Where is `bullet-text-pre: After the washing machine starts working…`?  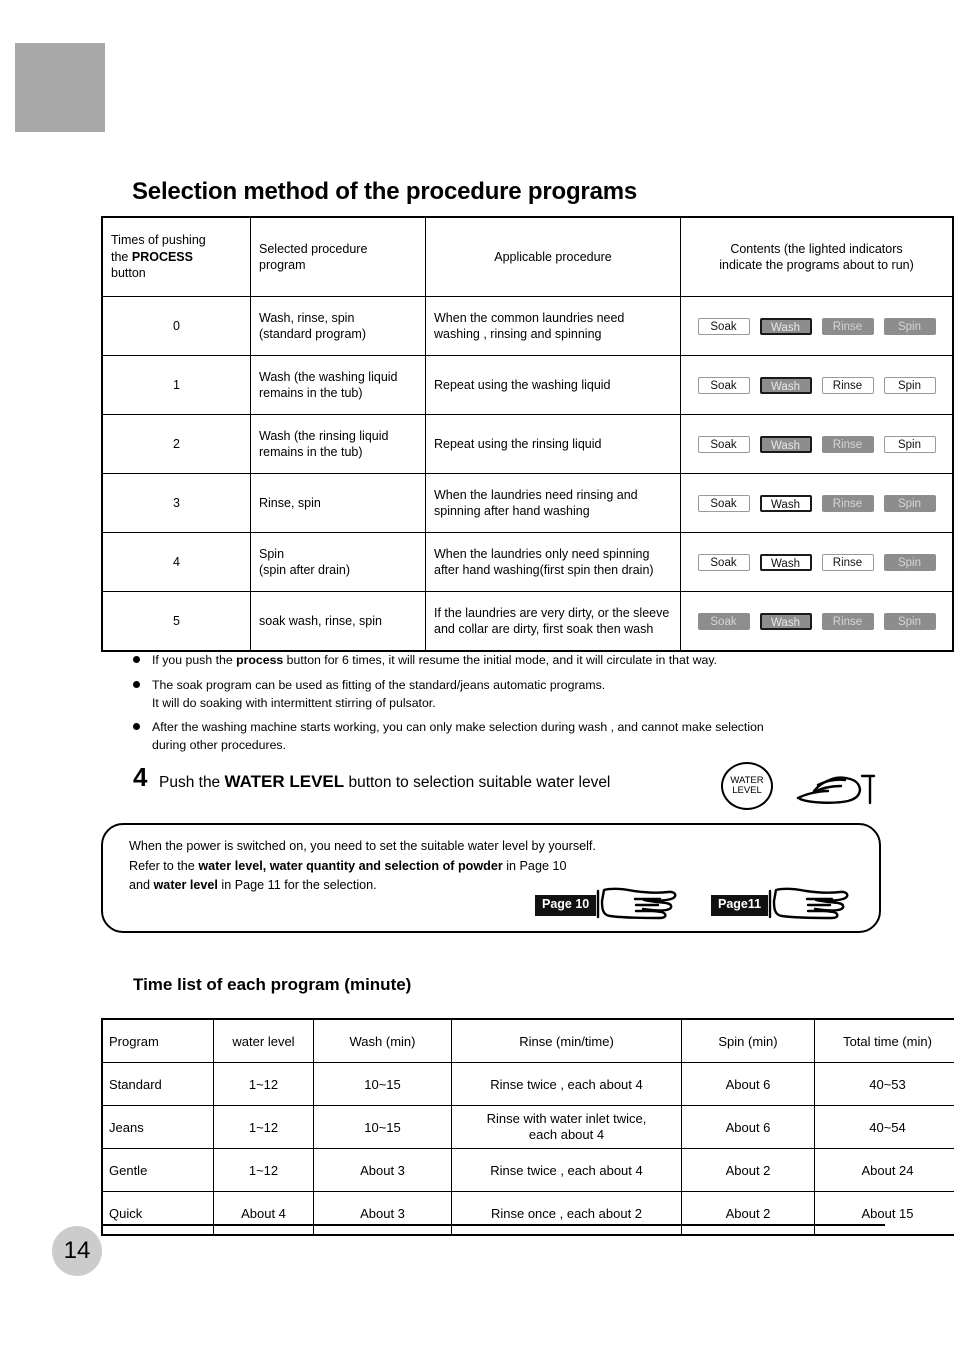
bullet-text-pre: After the washing machine starts working… is located at coordinates (458, 727).